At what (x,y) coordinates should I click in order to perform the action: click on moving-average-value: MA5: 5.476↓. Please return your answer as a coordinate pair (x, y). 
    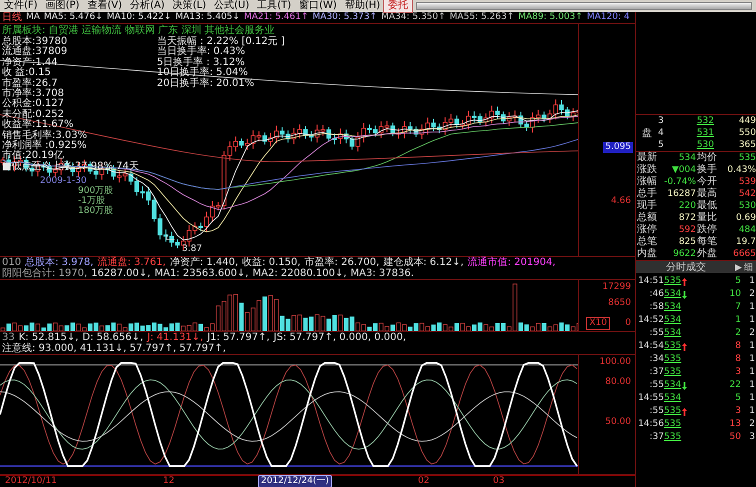
    Looking at the image, I should click on (73, 17).